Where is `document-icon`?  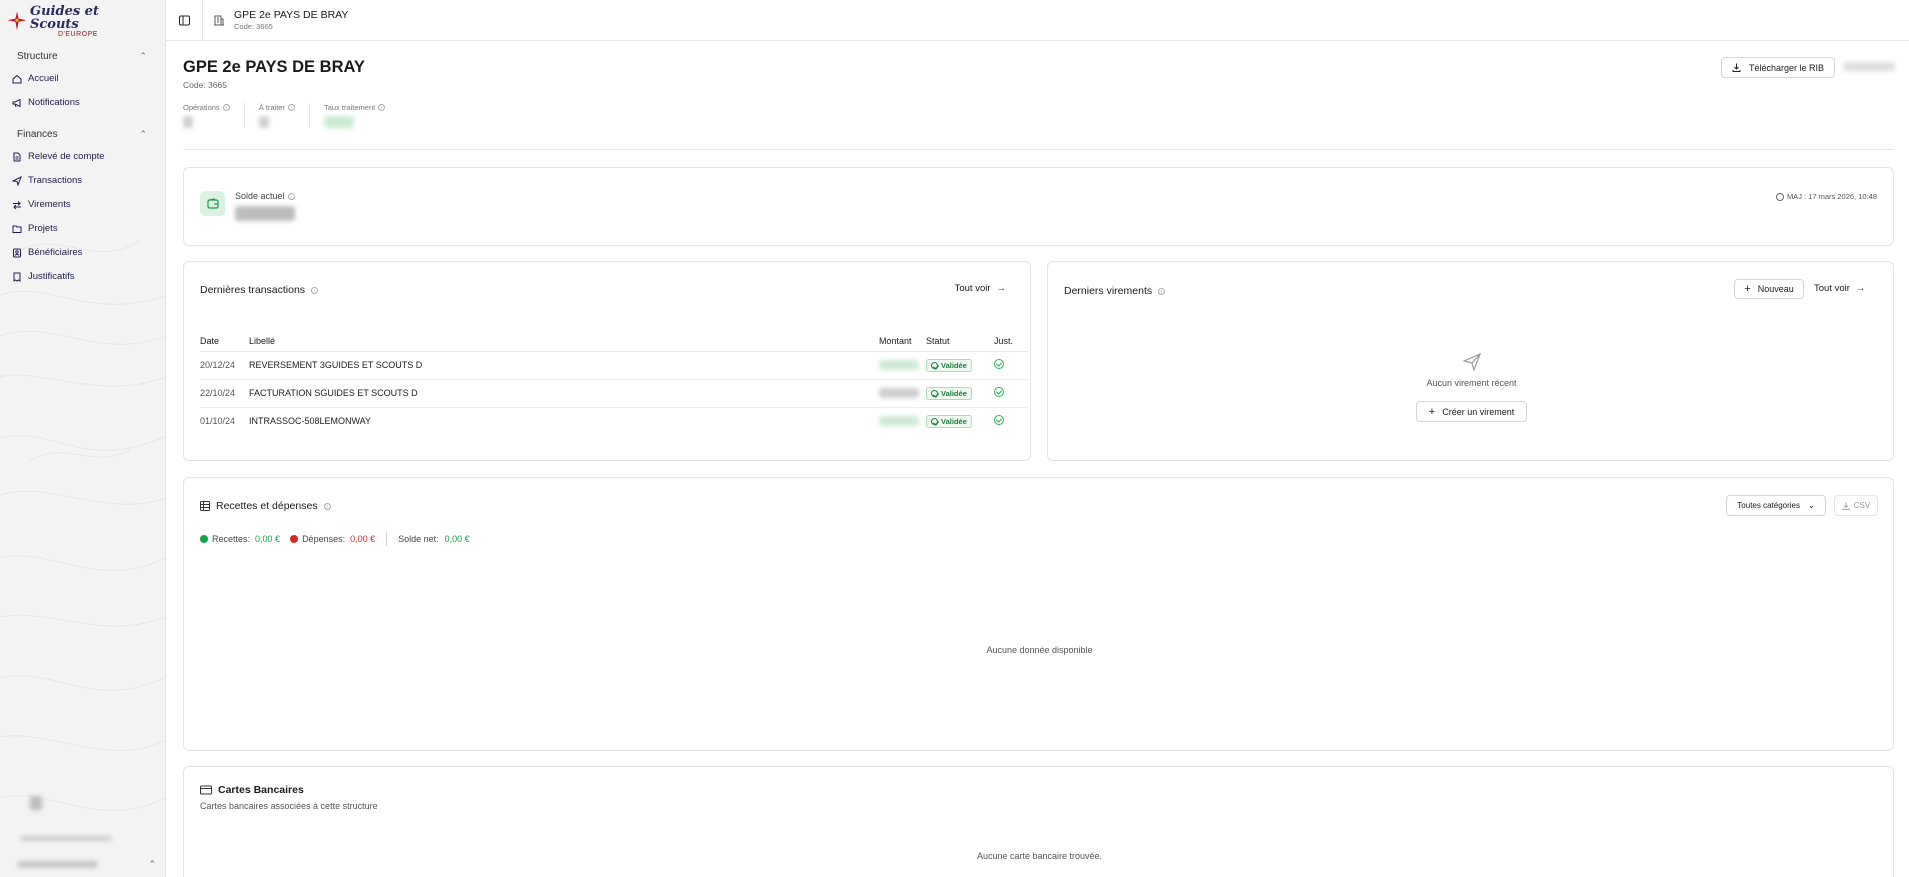
document-icon is located at coordinates (17, 156).